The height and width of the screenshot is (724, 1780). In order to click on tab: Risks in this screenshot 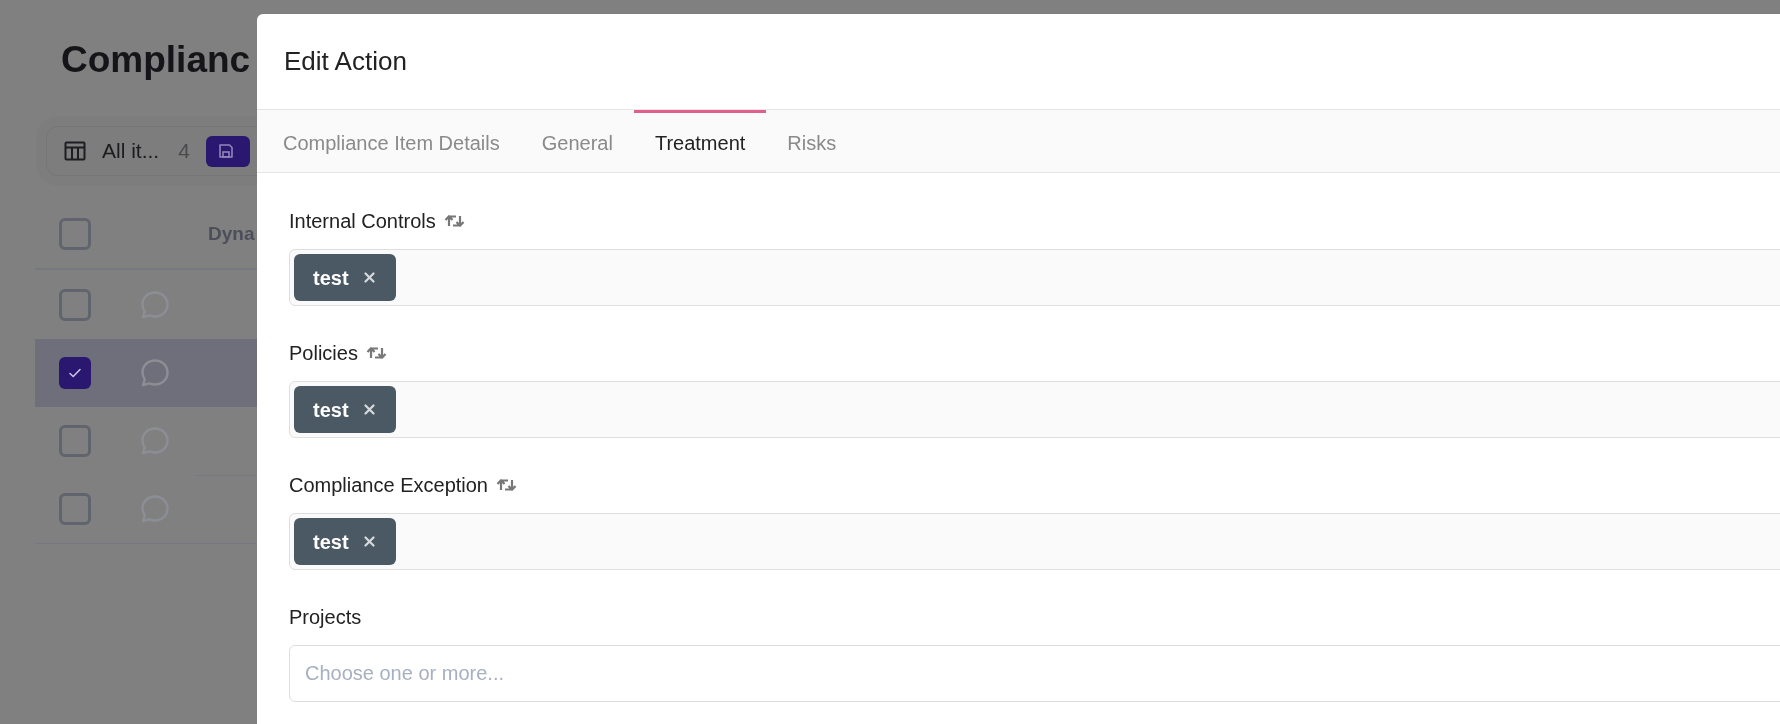, I will do `click(812, 141)`.